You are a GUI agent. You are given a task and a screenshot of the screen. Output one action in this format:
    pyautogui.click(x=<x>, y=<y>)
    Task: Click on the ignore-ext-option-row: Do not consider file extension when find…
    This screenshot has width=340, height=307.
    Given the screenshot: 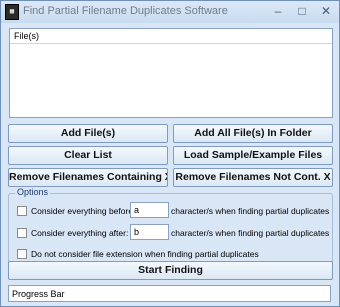 What is the action you would take?
    pyautogui.click(x=138, y=254)
    